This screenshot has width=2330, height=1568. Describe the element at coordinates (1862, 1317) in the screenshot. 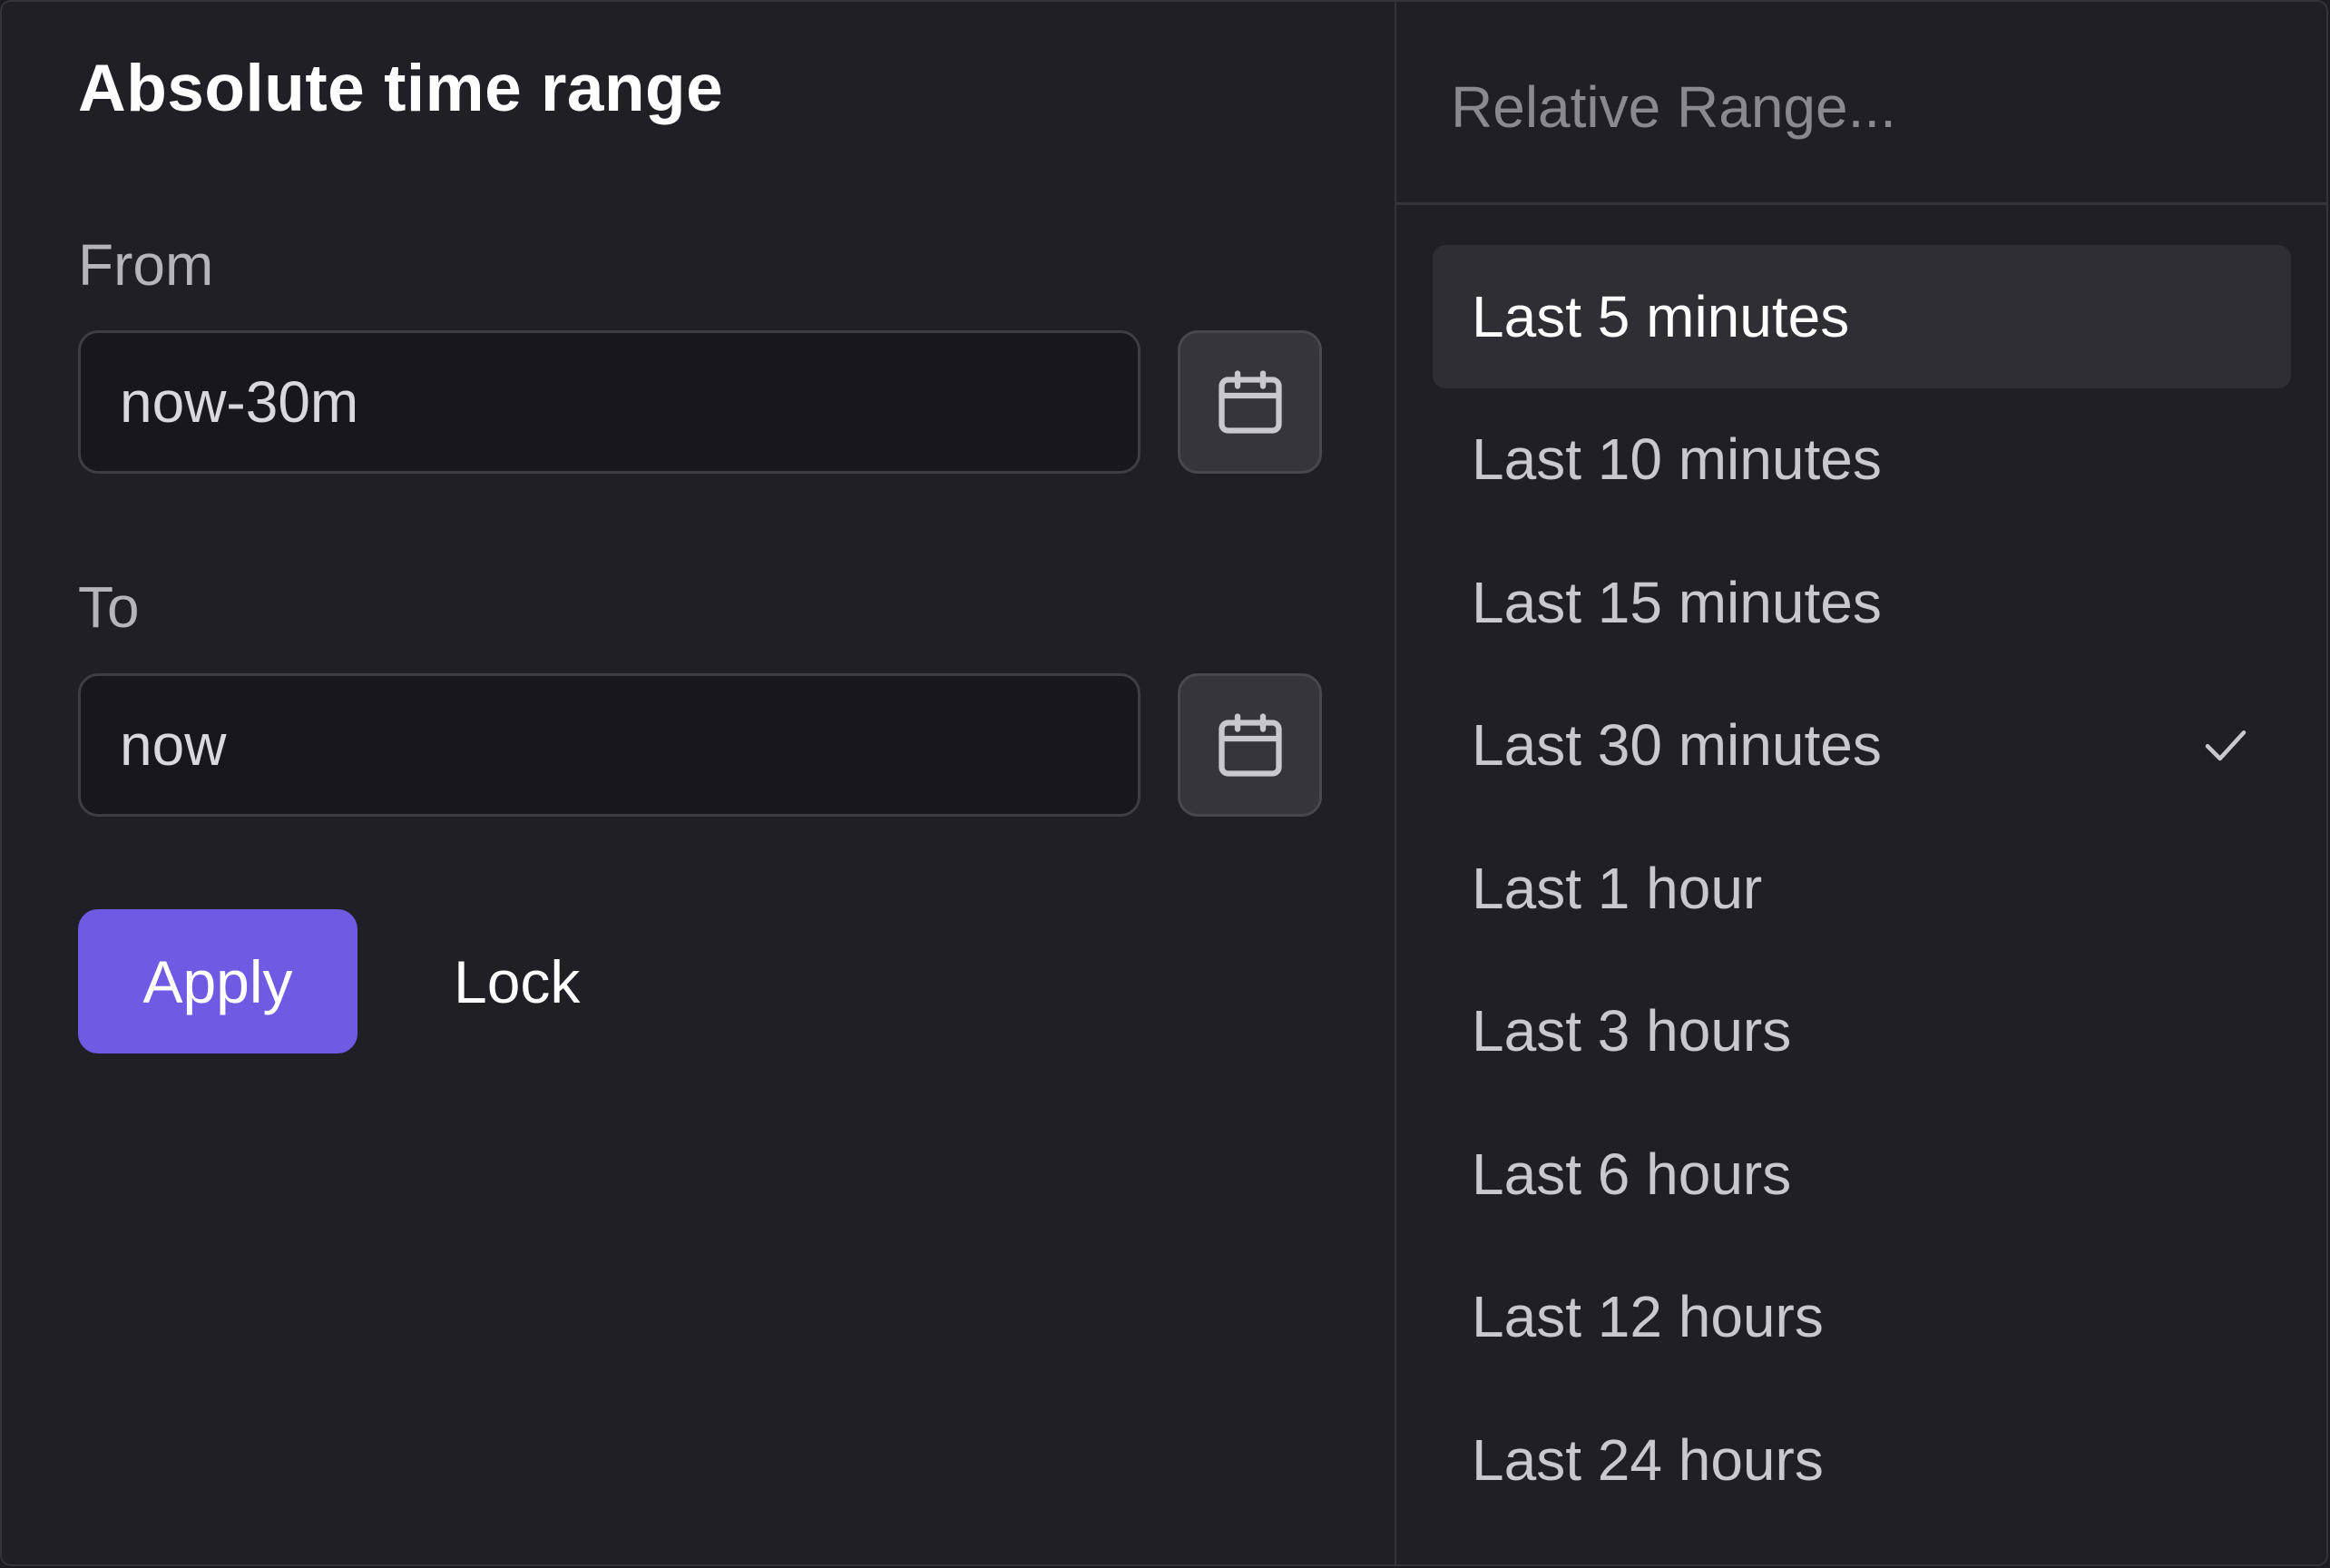

I see `relative-range-option: Last 12 hours` at that location.